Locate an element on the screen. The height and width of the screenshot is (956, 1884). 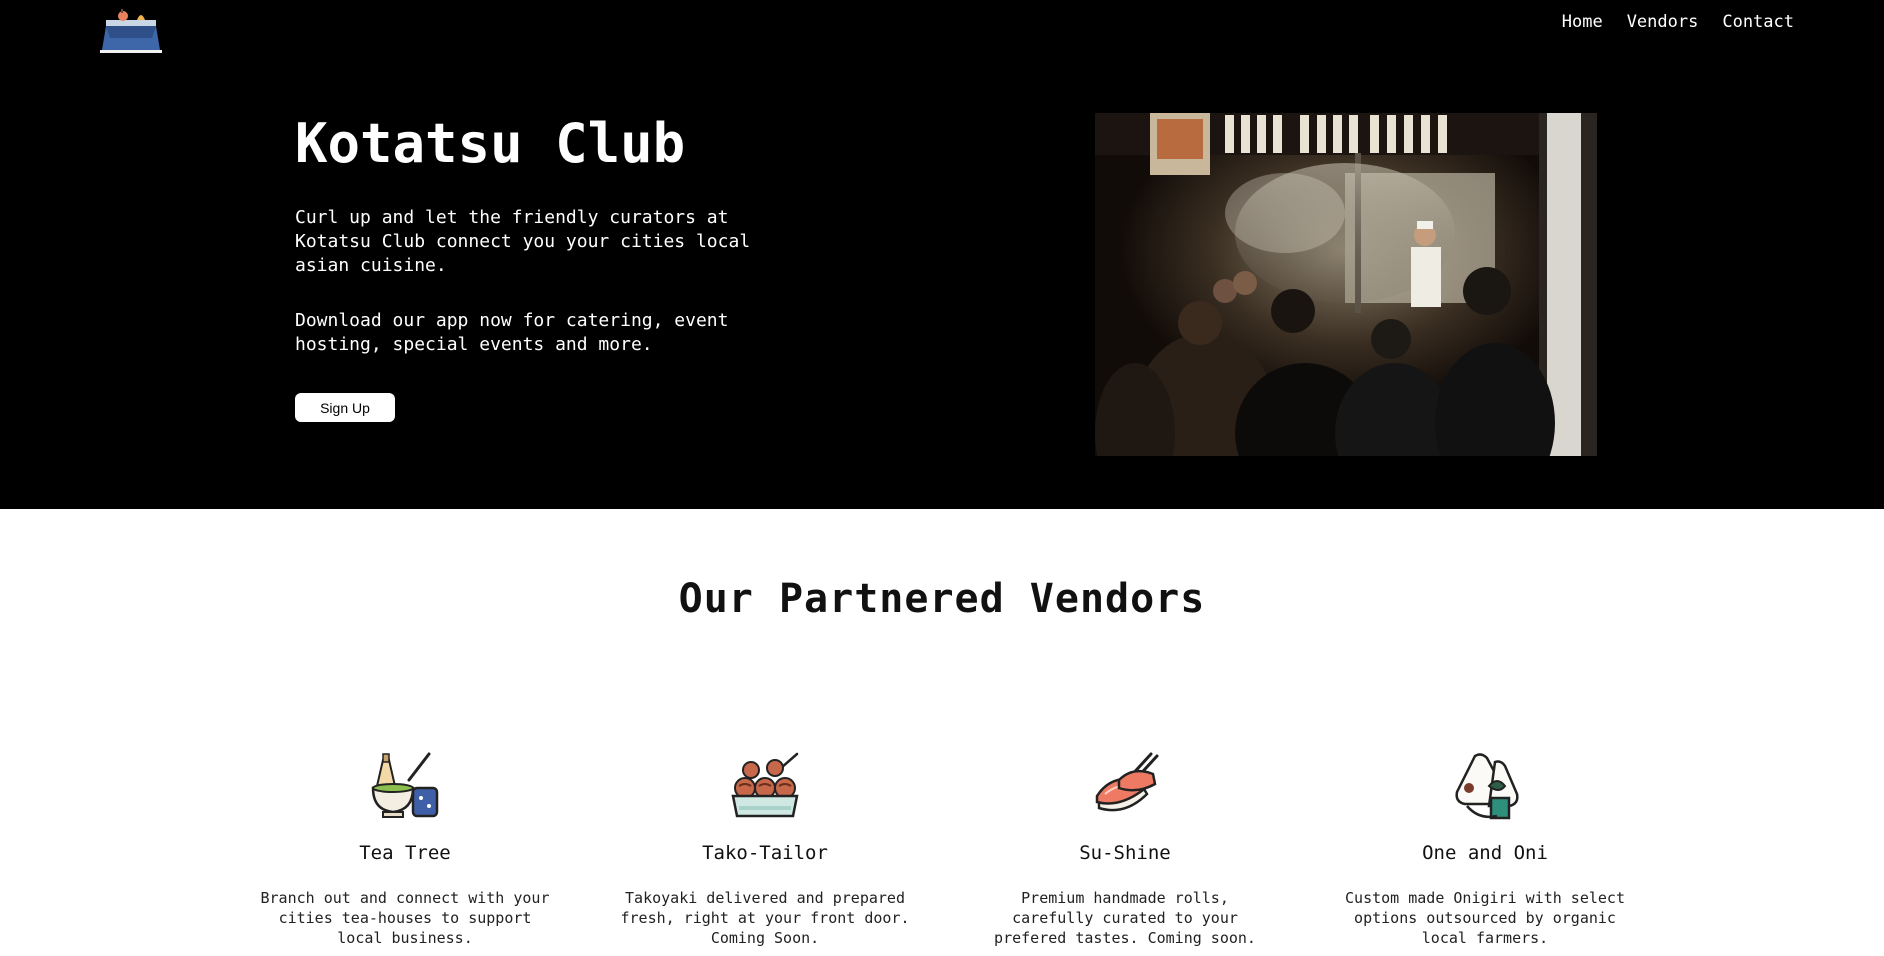
main-nav: Home Vendors Contact is located at coordinates (1666, 22).